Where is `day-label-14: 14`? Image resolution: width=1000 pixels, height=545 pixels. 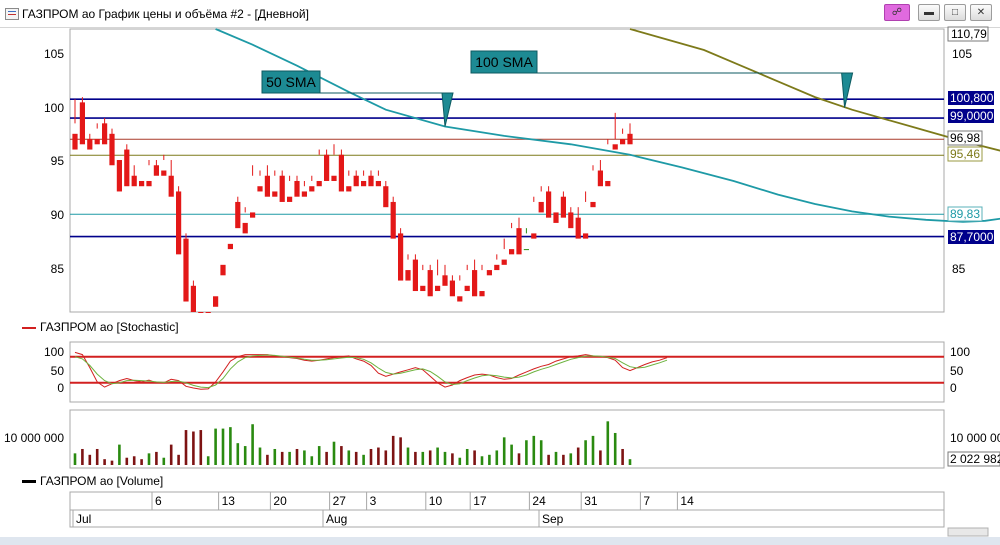
day-label-14: 14 is located at coordinates (687, 501).